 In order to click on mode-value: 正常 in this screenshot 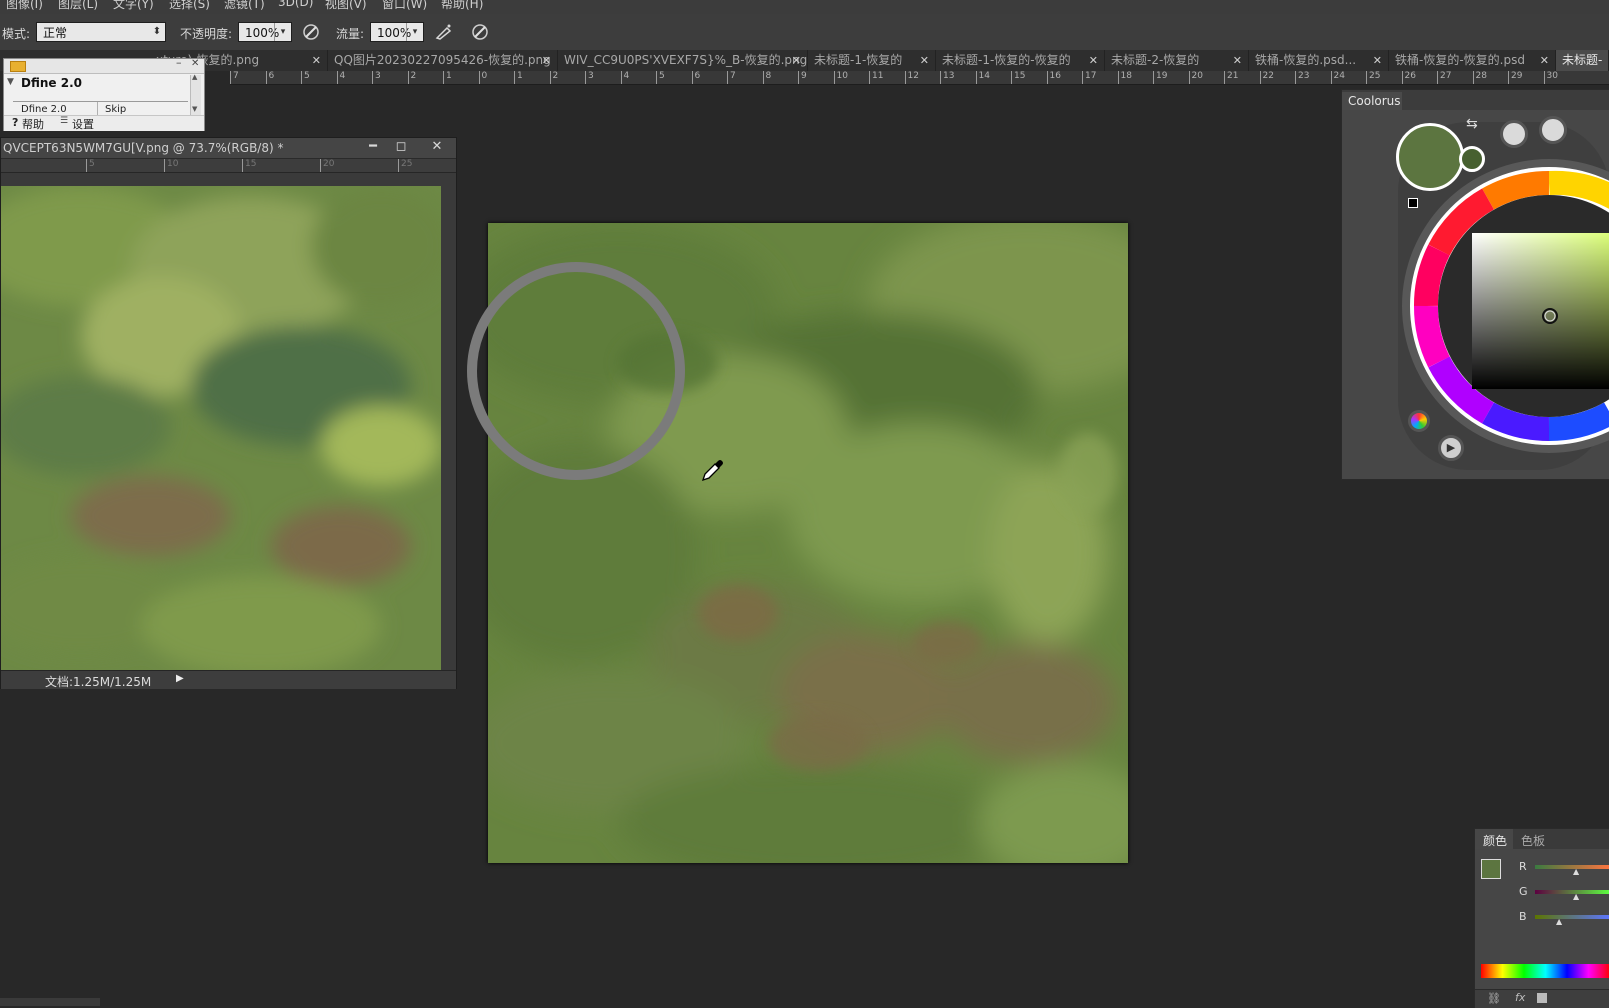, I will do `click(55, 33)`.